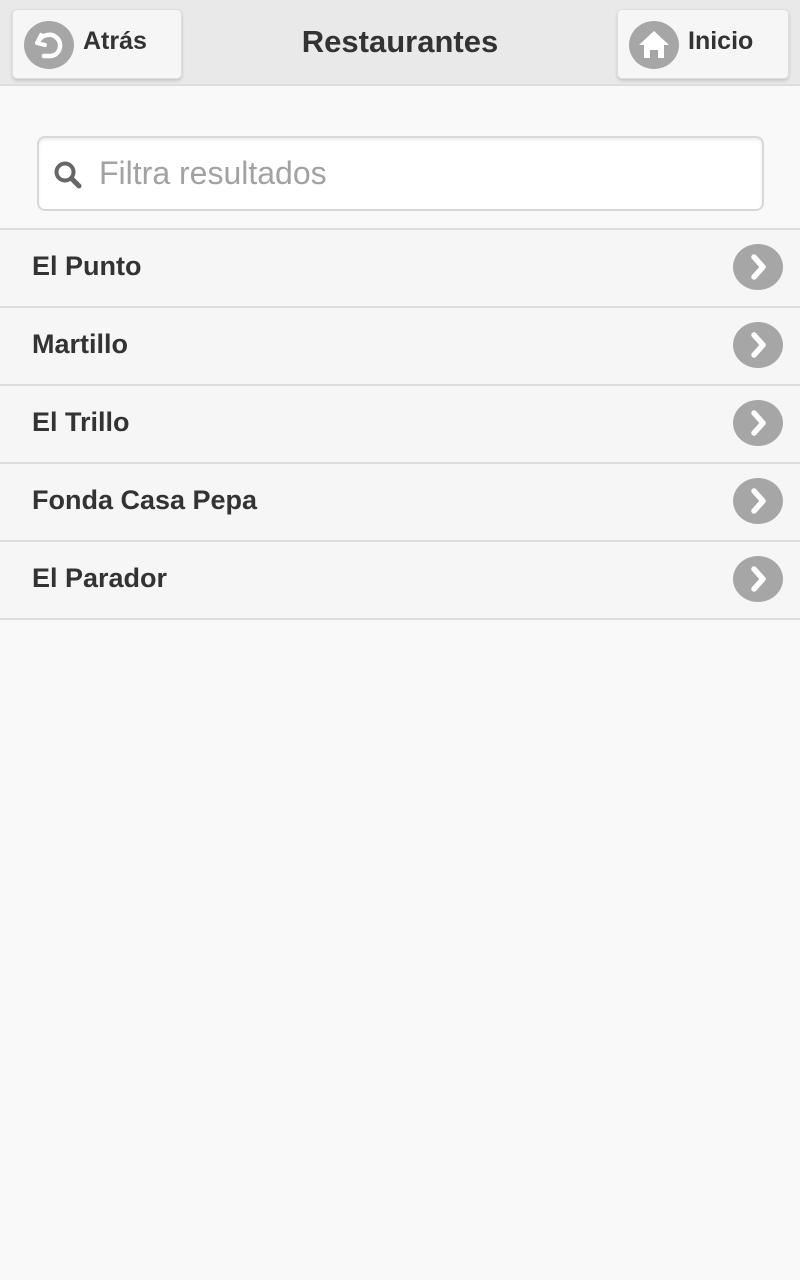 The width and height of the screenshot is (800, 1280). I want to click on list-item-label: El Punto, so click(87, 266).